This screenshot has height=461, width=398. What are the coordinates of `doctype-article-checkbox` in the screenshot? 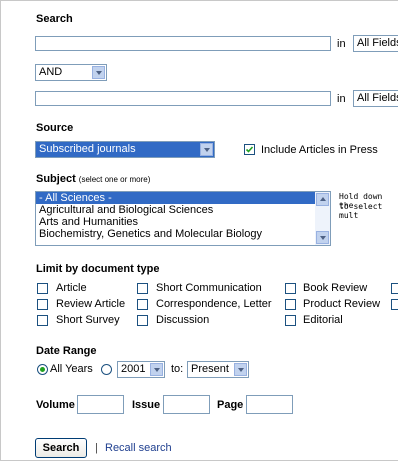 It's located at (42, 288).